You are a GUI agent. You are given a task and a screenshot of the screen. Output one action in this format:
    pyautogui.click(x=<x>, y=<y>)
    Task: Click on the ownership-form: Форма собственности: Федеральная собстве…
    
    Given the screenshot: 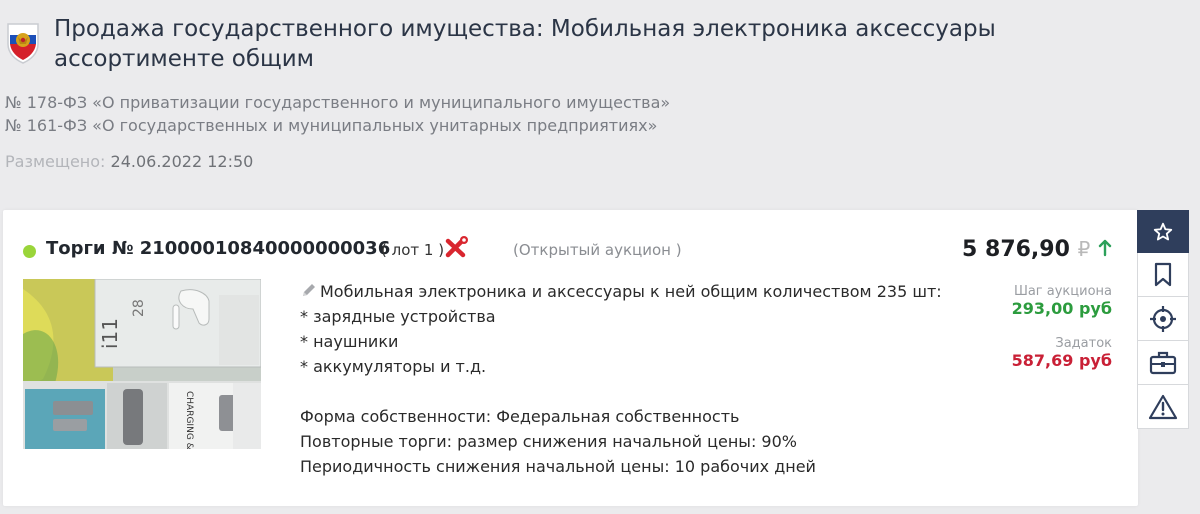 What is the action you would take?
    pyautogui.click(x=520, y=416)
    